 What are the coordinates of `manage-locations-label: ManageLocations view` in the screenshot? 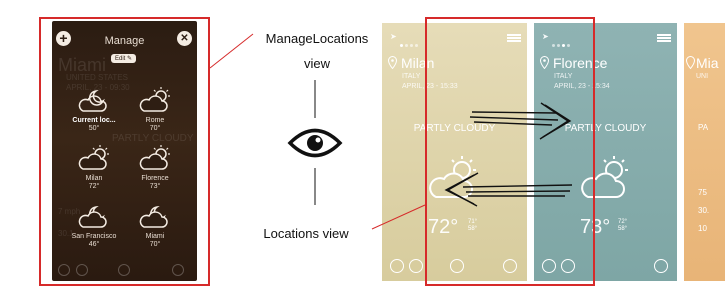 It's located at (317, 51).